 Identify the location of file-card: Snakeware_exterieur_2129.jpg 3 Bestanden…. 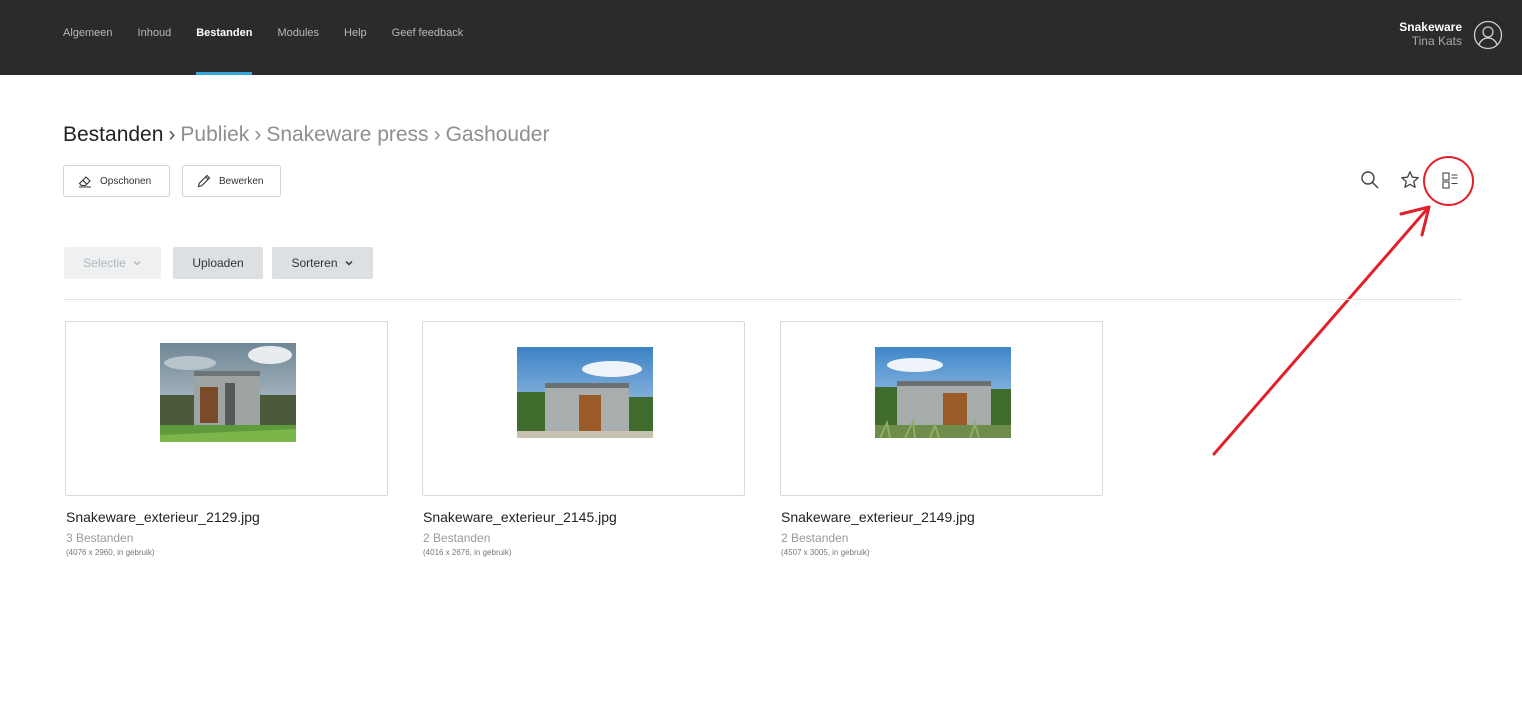
(226, 439).